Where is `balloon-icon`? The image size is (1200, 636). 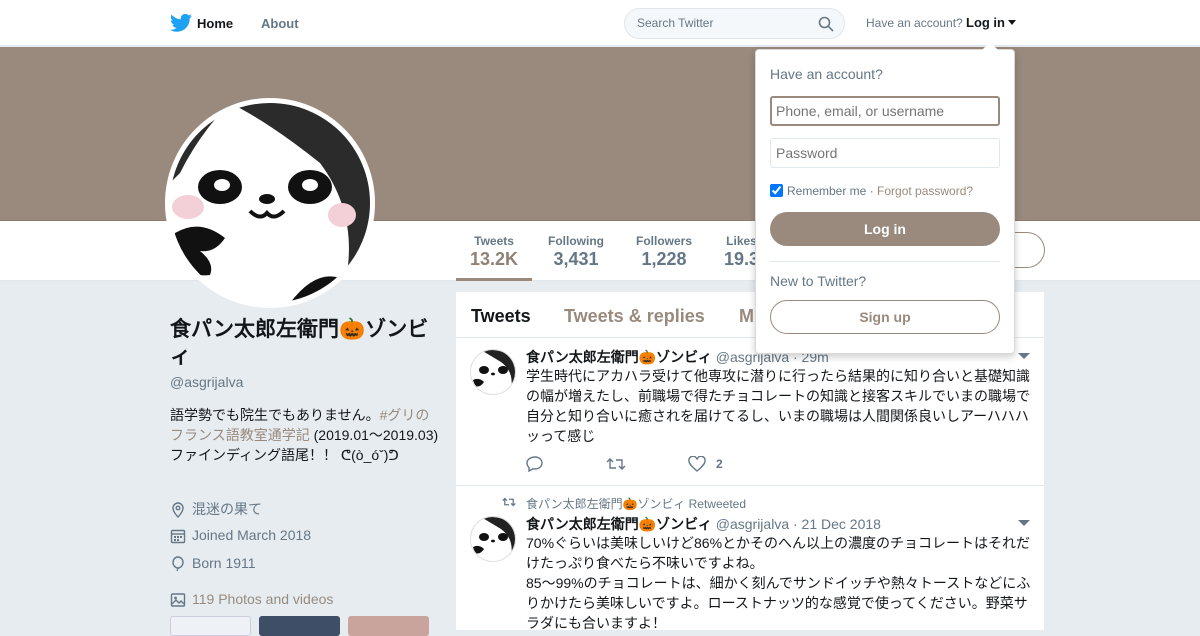 balloon-icon is located at coordinates (178, 564).